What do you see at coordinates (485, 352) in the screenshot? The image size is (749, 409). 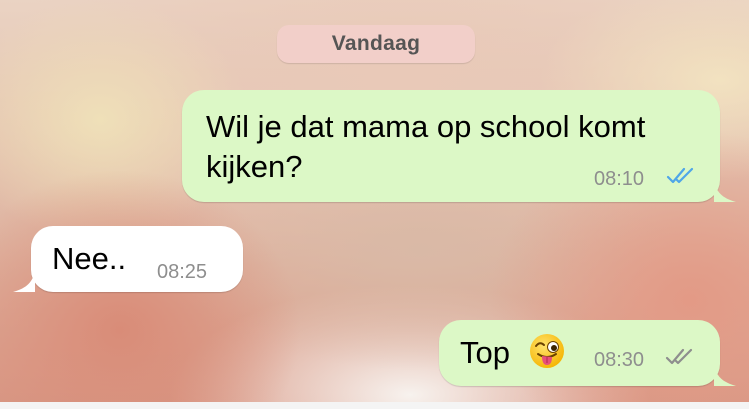 I see `message-text: Top` at bounding box center [485, 352].